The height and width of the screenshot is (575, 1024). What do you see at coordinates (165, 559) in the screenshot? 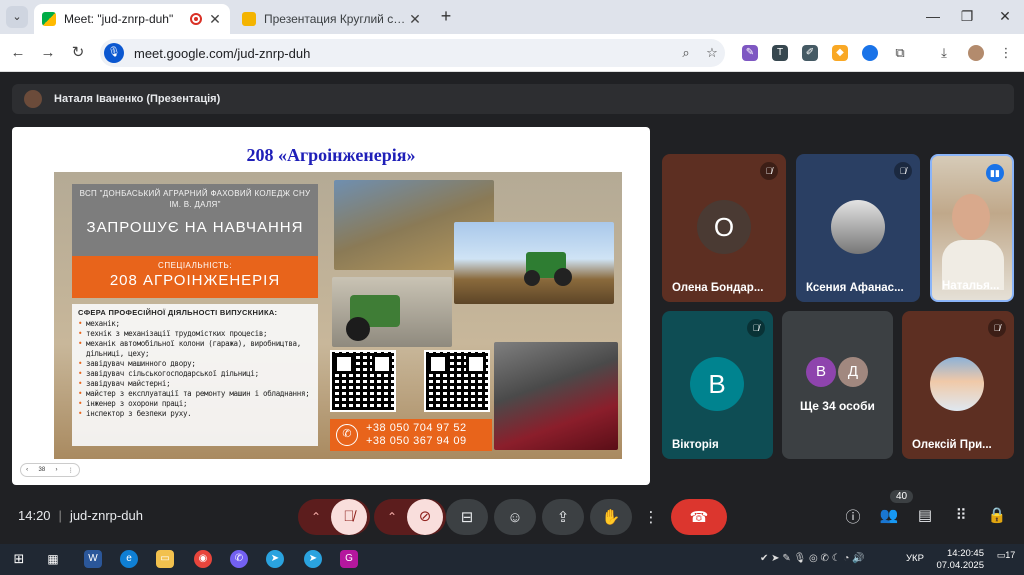
I see `file-explorer-icon: ▭` at bounding box center [165, 559].